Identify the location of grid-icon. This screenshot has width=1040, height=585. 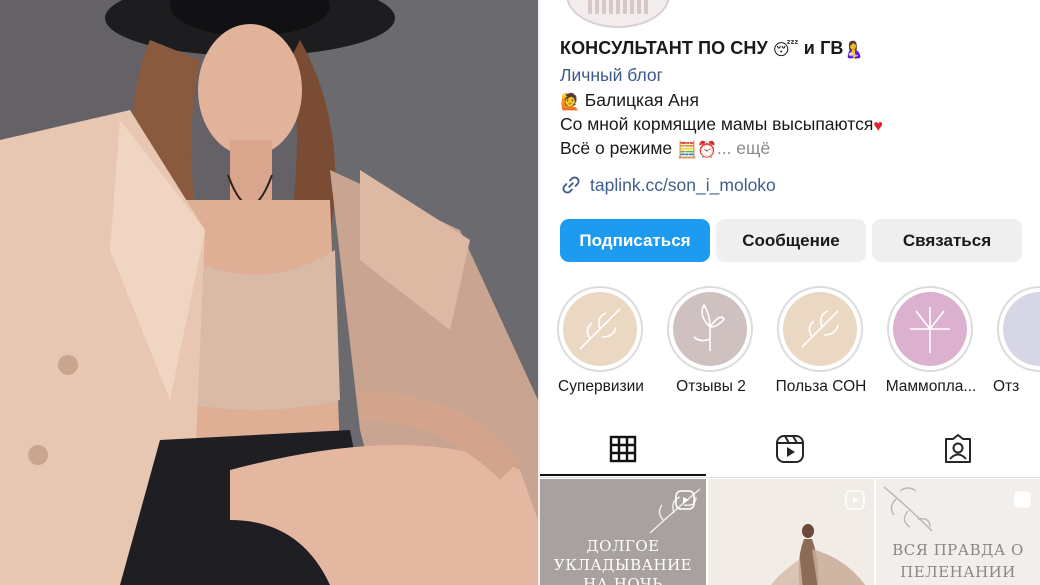
(623, 449).